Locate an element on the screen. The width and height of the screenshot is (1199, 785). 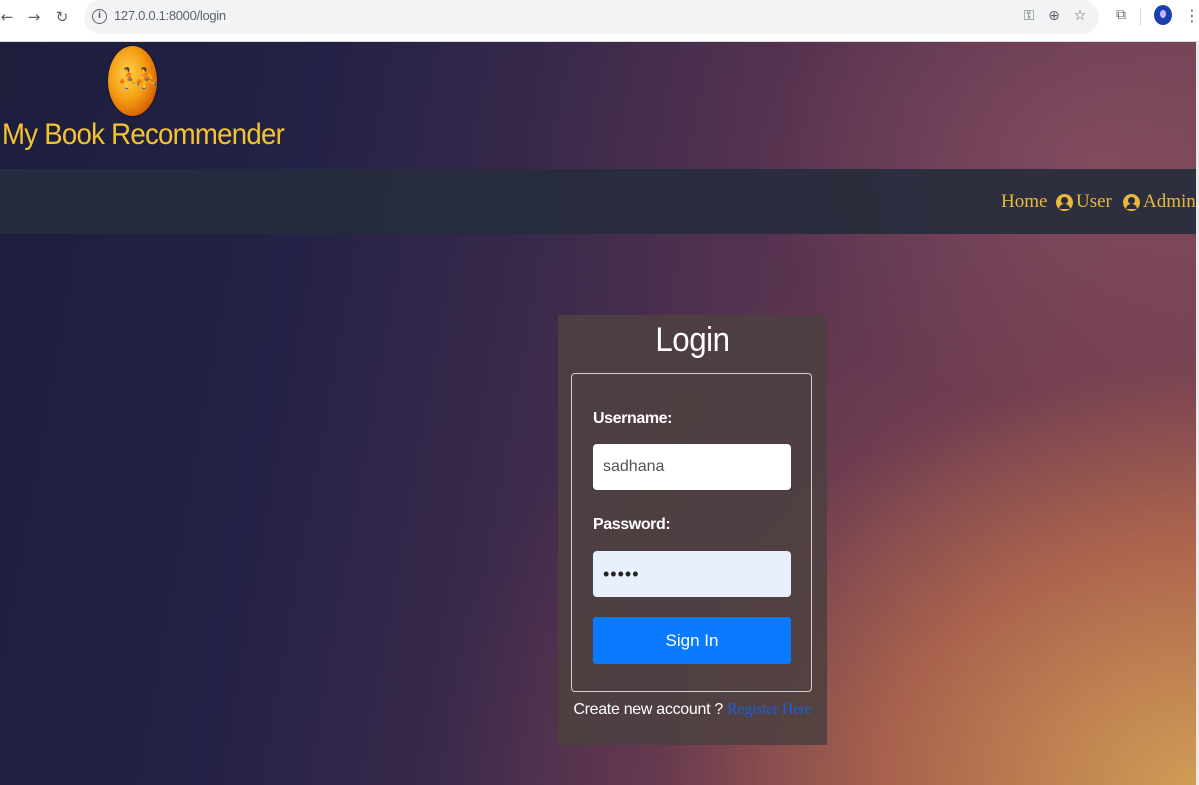
url-text: 127.0.0.1:8000/login is located at coordinates (170, 15).